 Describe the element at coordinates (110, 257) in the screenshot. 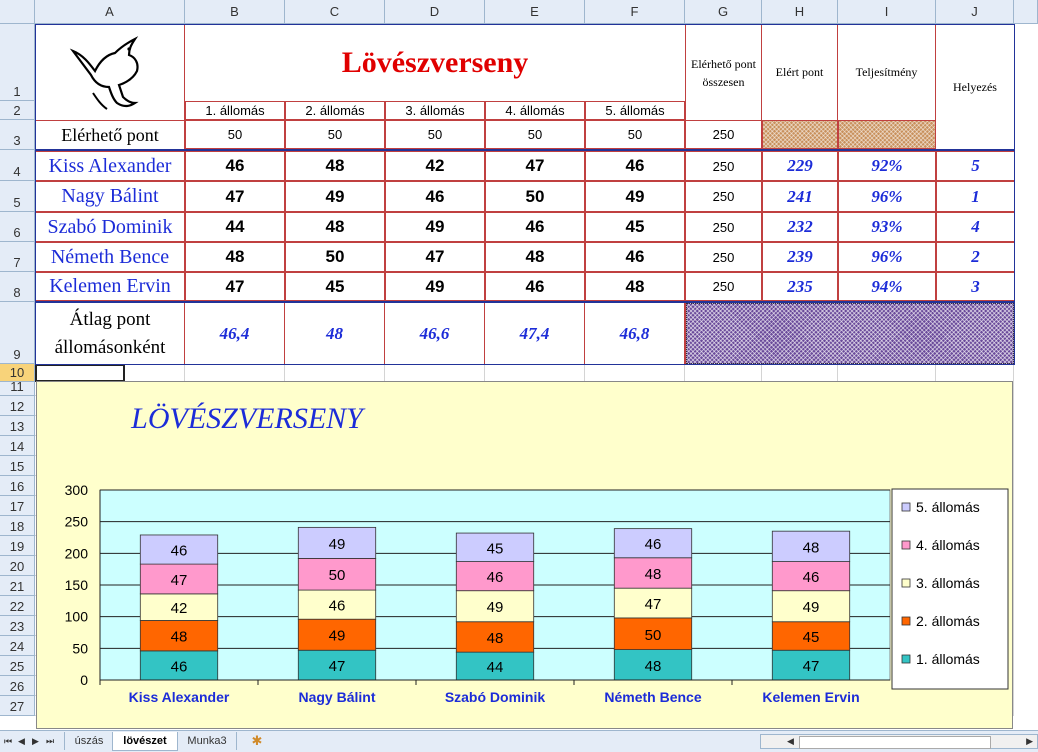

I see `player-name: Németh Bence` at that location.